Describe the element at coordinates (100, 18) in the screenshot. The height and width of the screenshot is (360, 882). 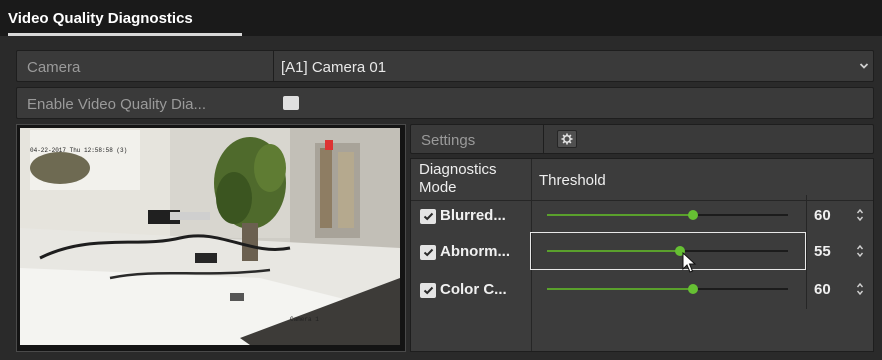
I see `page-title: Video Quality Diagnostics` at that location.